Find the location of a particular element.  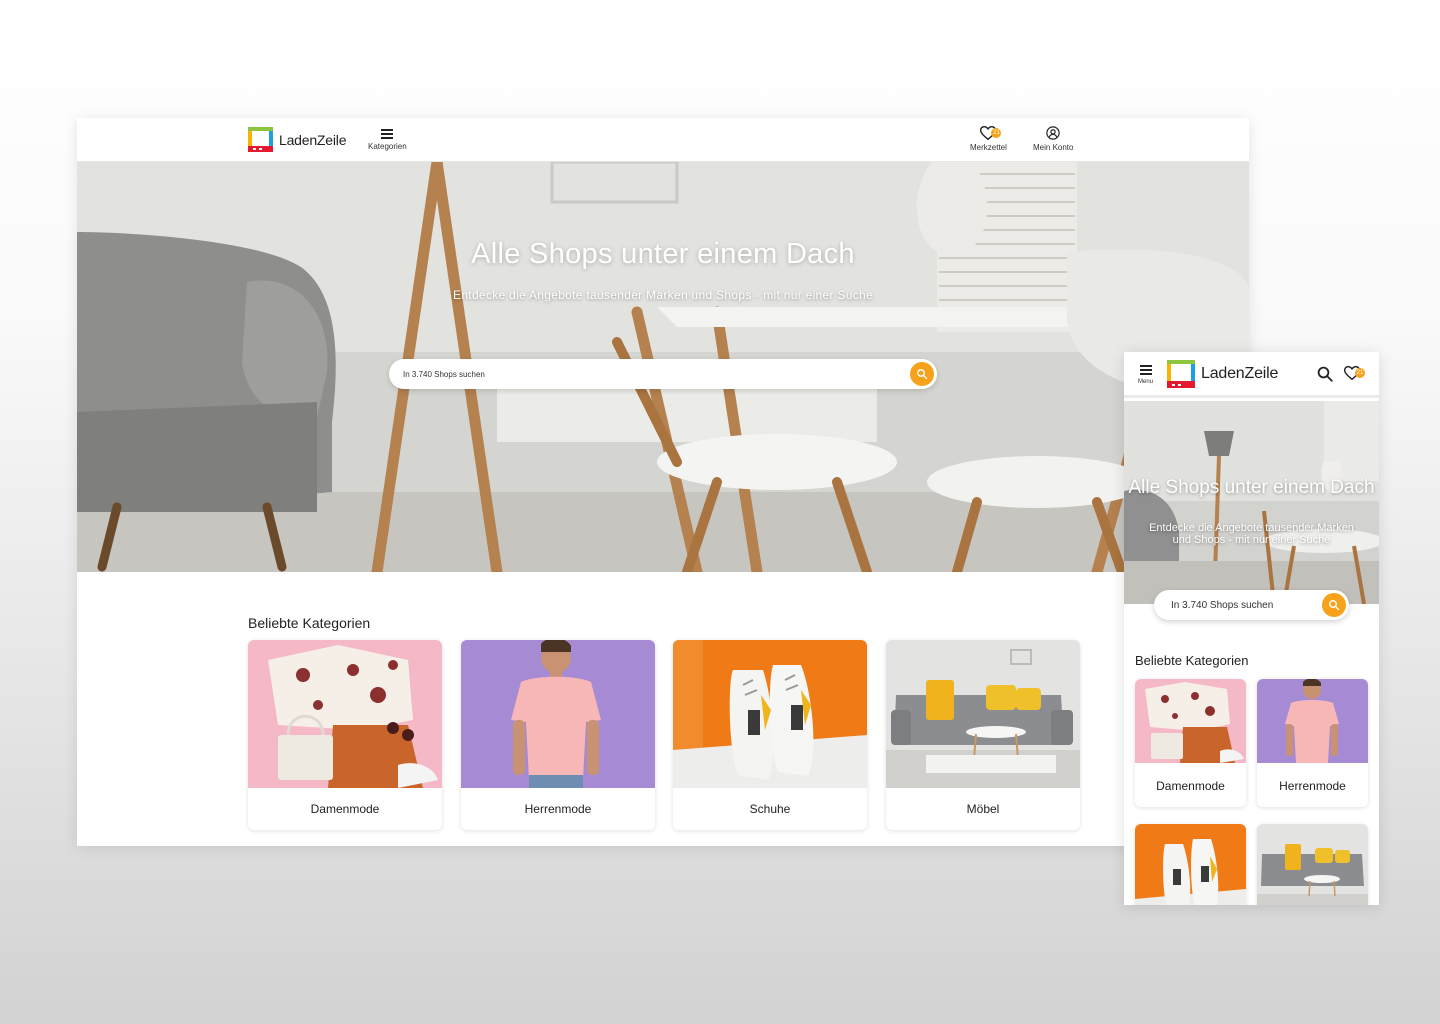

menu-button: Menu is located at coordinates (1145, 375).